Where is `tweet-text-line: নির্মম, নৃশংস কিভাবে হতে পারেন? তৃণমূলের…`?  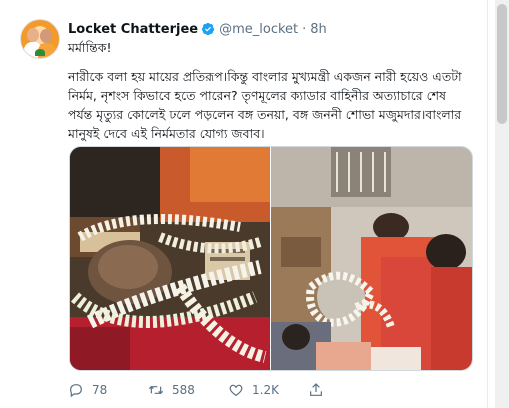
tweet-text-line: নির্মম, নৃশংস কিভাবে হতে পারেন? তৃণমূলের… is located at coordinates (257, 95).